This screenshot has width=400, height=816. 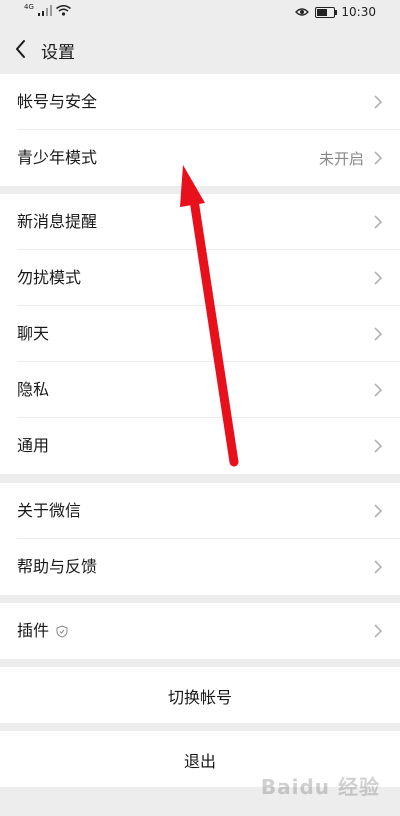 I want to click on settings-item-label: 插件, so click(x=33, y=630).